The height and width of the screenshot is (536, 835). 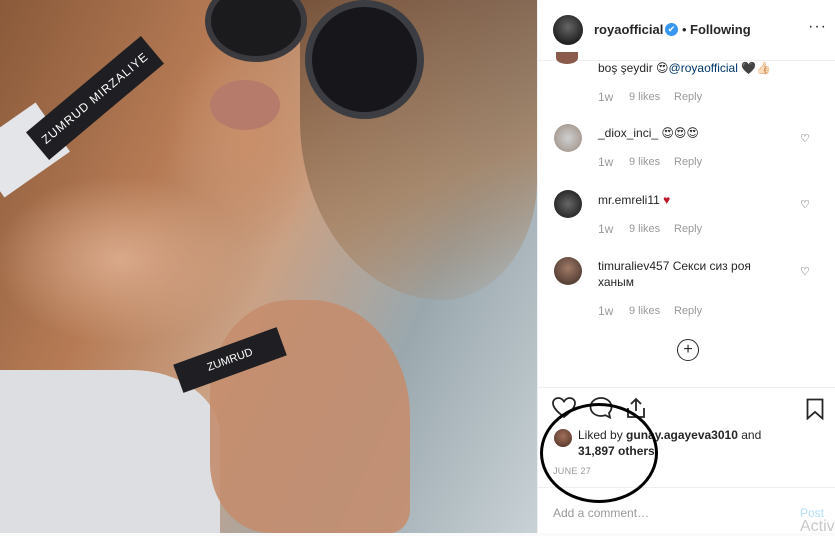 I want to click on comment-mention: @royaofficial, so click(x=703, y=68).